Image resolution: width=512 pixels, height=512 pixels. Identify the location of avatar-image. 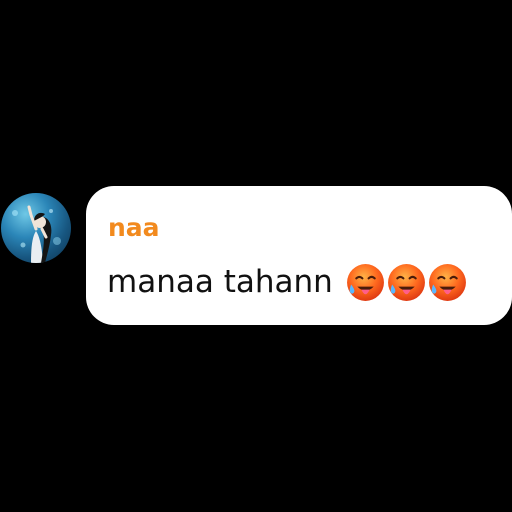
(36, 234).